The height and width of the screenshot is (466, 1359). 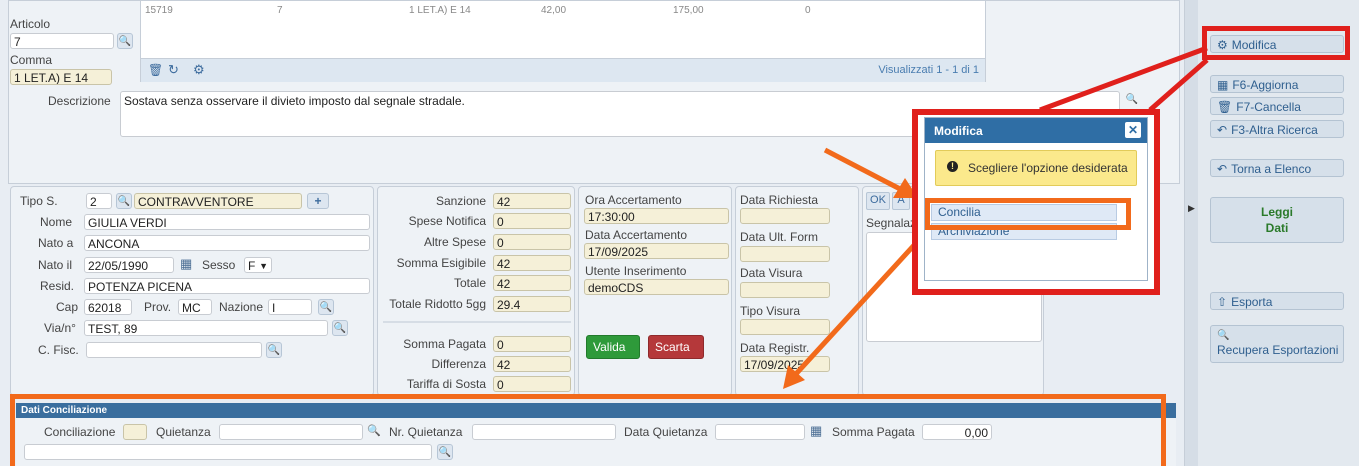 What do you see at coordinates (1133, 130) in the screenshot?
I see `close-icon: ✕` at bounding box center [1133, 130].